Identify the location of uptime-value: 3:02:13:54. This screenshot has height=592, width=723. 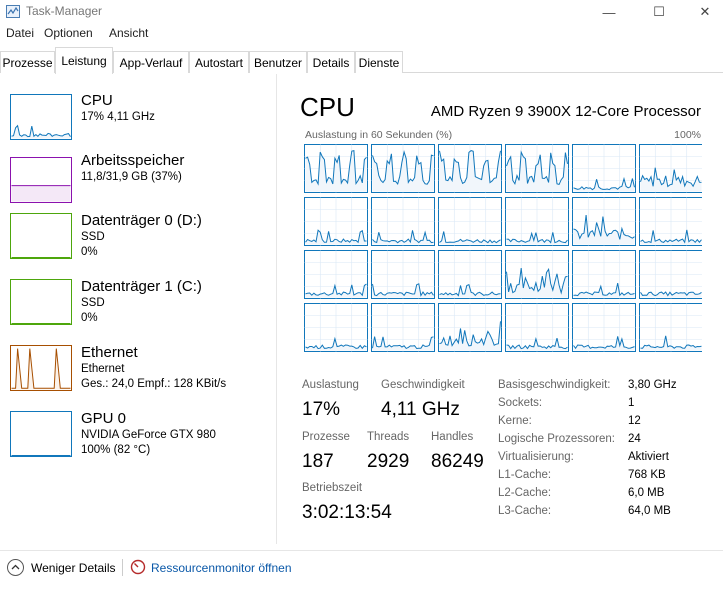
(347, 512).